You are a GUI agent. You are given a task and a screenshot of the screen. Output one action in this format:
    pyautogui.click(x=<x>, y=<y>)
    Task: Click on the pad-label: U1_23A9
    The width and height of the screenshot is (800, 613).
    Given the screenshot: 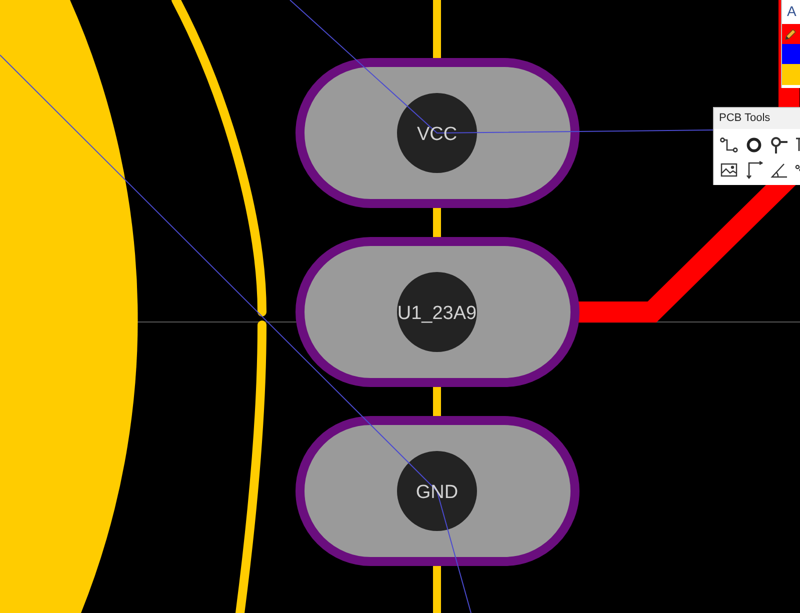 What is the action you would take?
    pyautogui.click(x=437, y=313)
    